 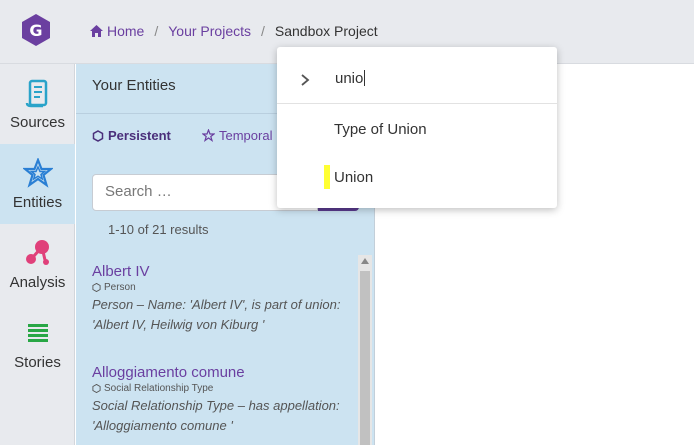 What do you see at coordinates (380, 129) in the screenshot?
I see `autocomplete-option: Type of Union` at bounding box center [380, 129].